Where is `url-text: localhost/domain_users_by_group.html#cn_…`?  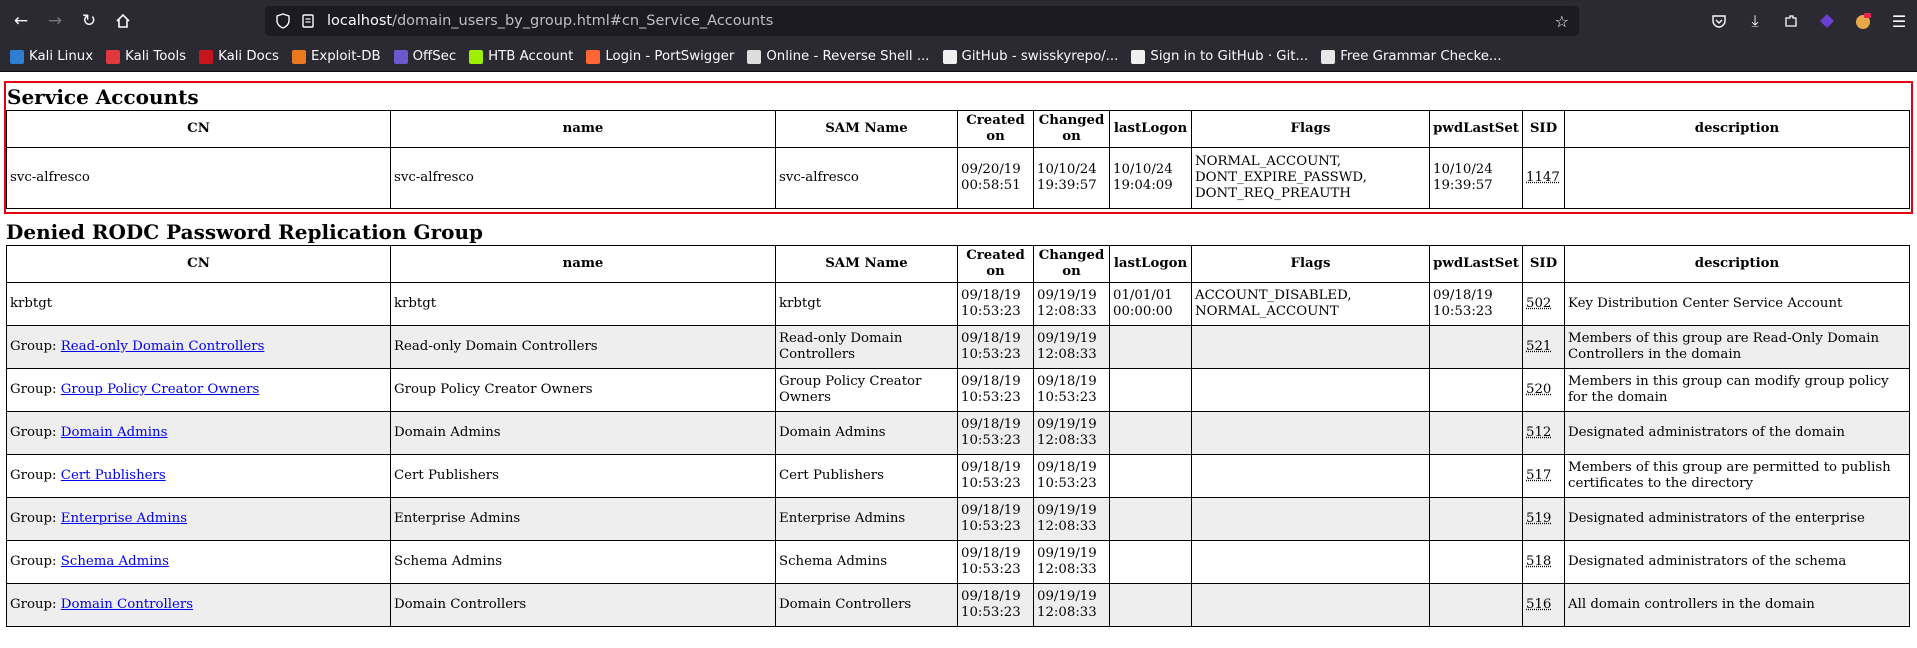 url-text: localhost/domain_users_by_group.html#cn_… is located at coordinates (550, 21).